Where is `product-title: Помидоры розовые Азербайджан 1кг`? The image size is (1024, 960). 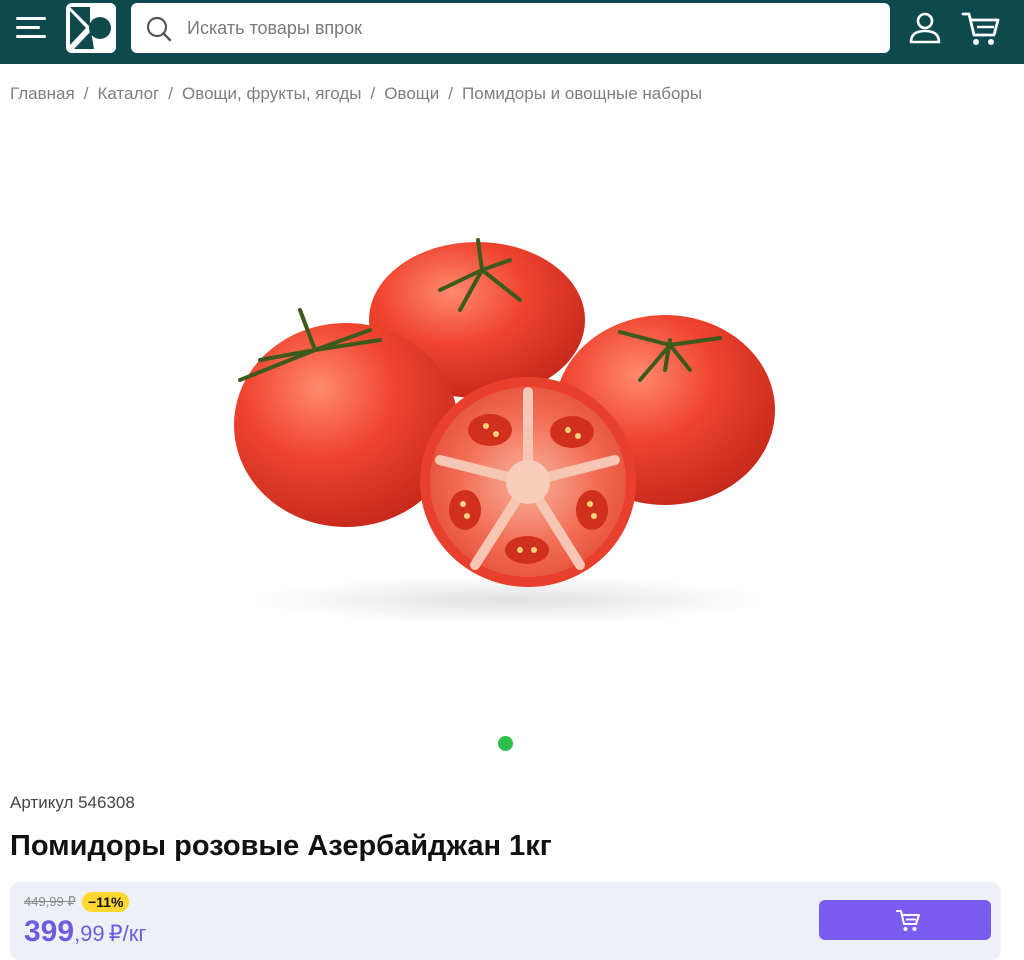
product-title: Помидоры розовые Азербайджан 1кг is located at coordinates (281, 846).